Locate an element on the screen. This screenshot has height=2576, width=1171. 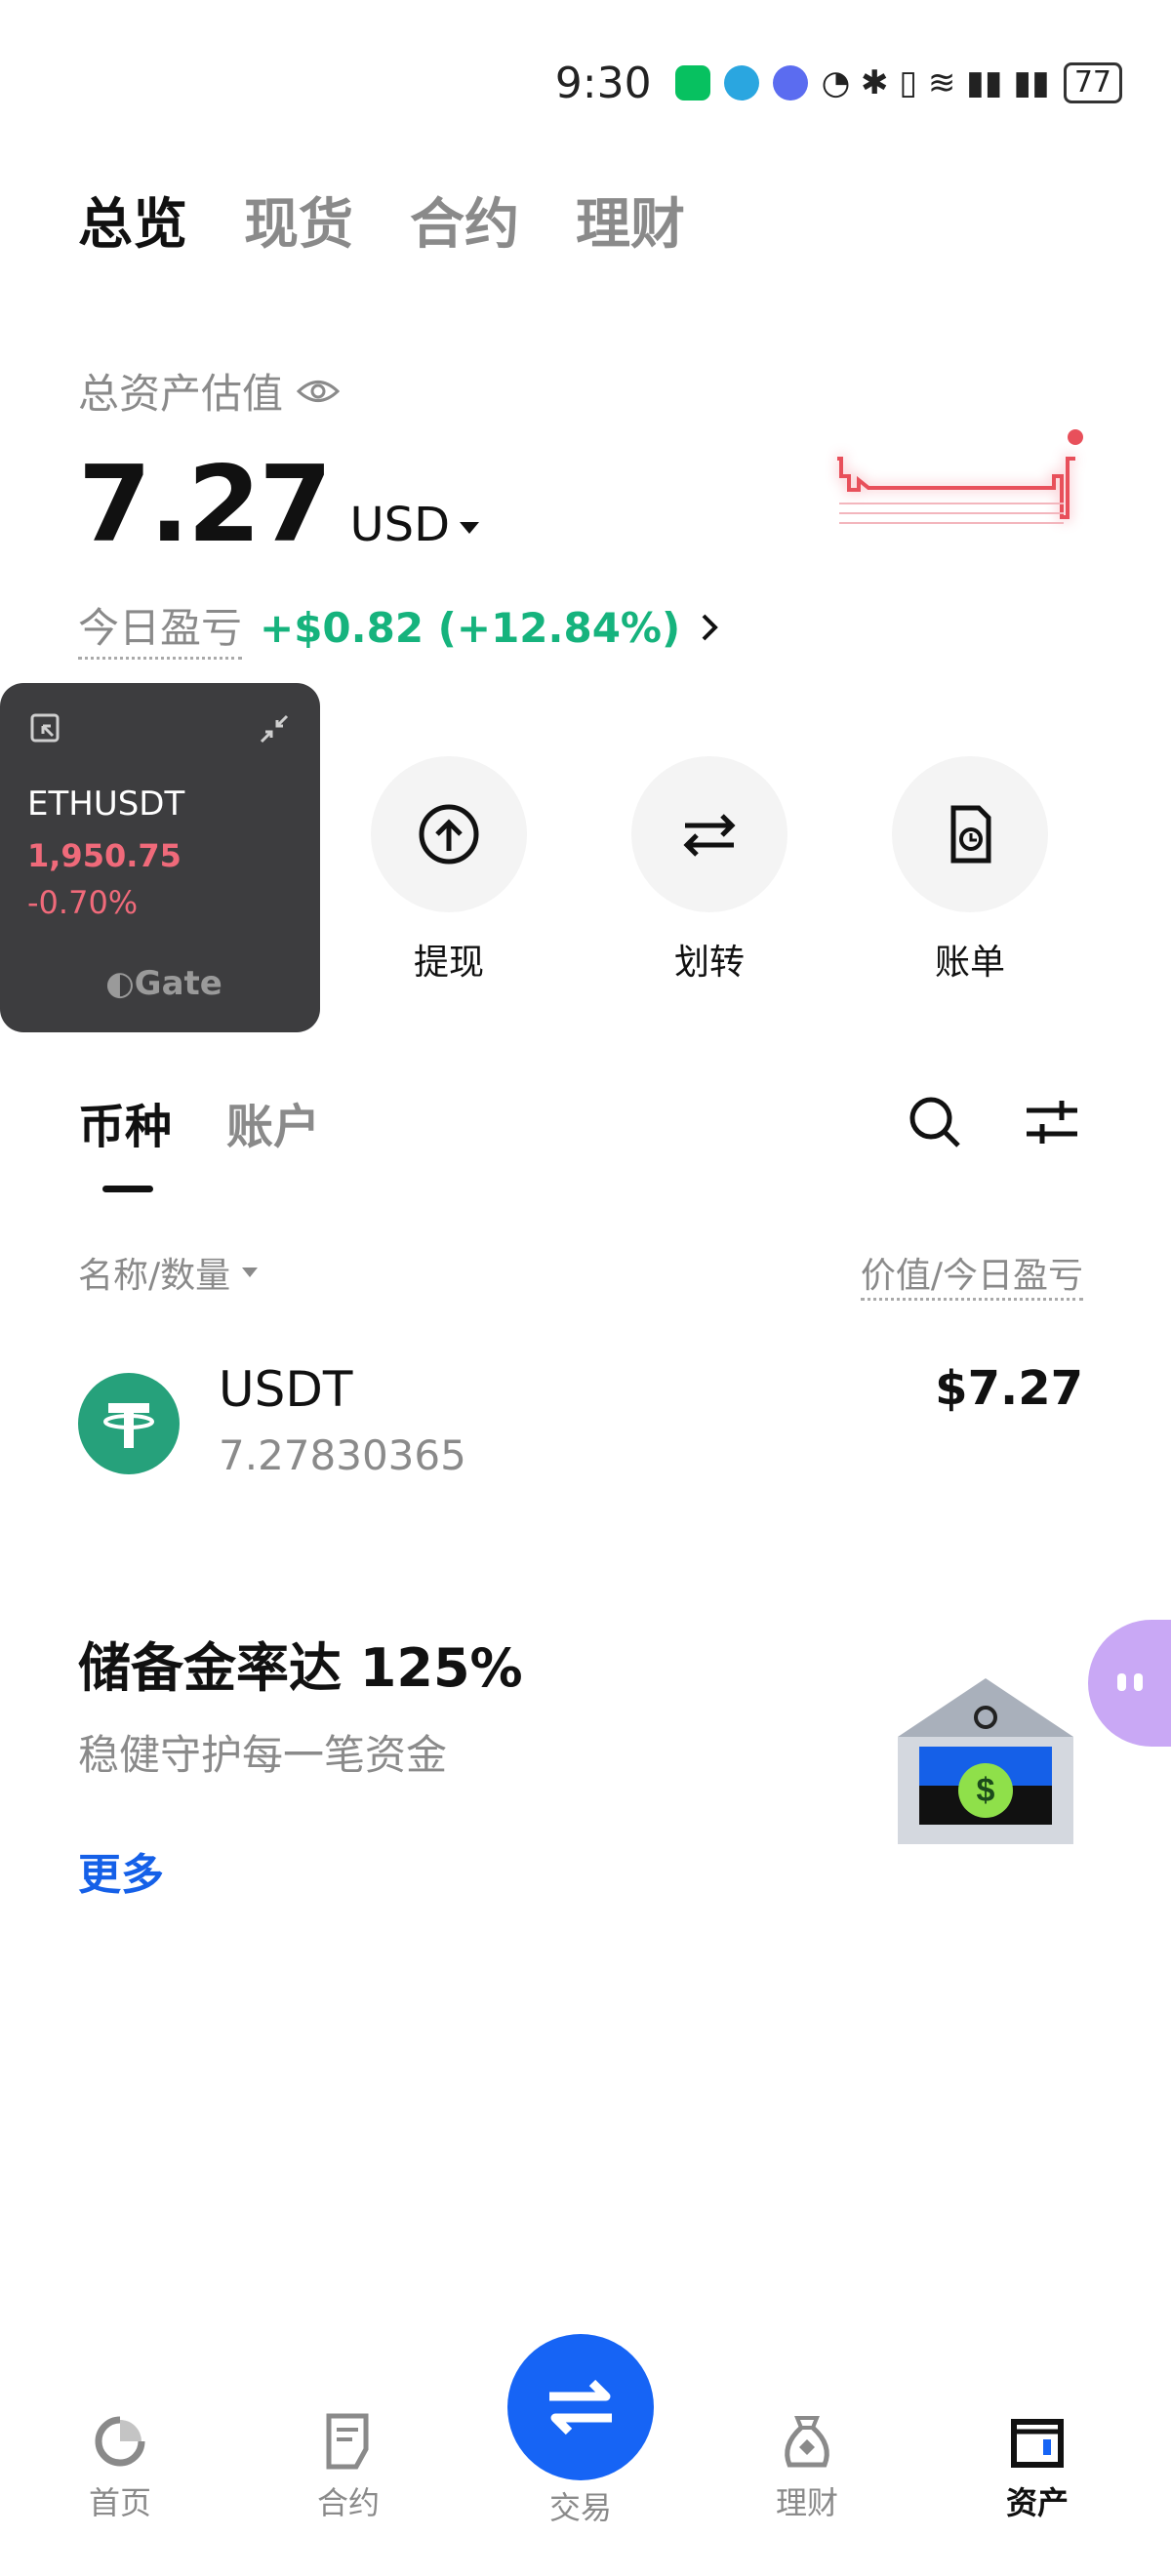
ticker-change: -0.70% is located at coordinates (83, 902).